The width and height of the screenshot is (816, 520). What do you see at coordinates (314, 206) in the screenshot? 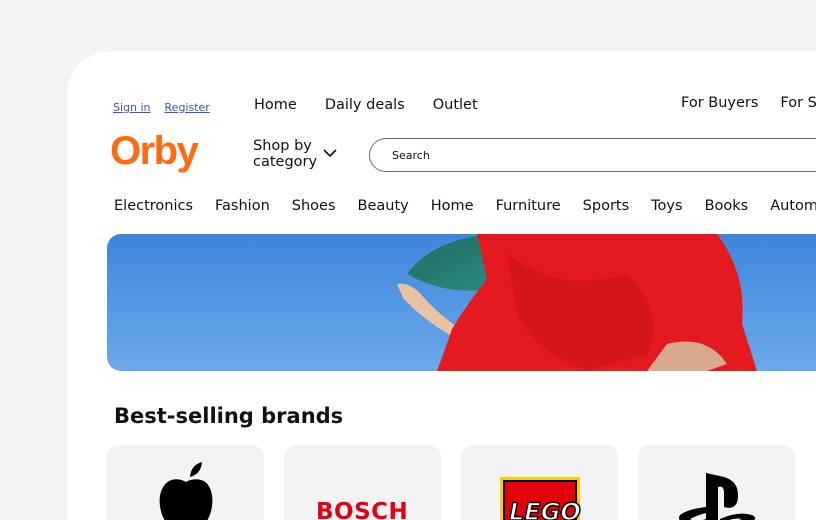
I see `category-shoes: Shoes` at bounding box center [314, 206].